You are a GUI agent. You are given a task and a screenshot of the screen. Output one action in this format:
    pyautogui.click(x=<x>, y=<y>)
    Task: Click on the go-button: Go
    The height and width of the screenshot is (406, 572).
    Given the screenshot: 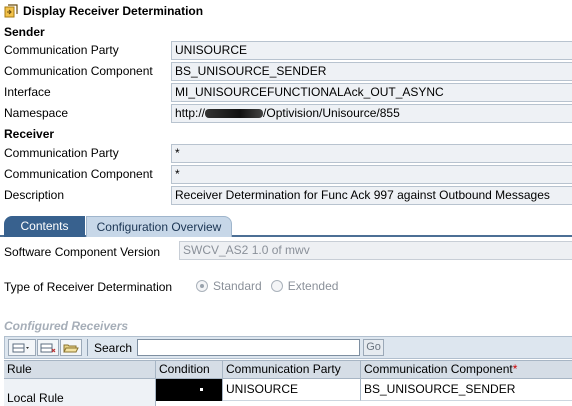 What is the action you would take?
    pyautogui.click(x=374, y=347)
    